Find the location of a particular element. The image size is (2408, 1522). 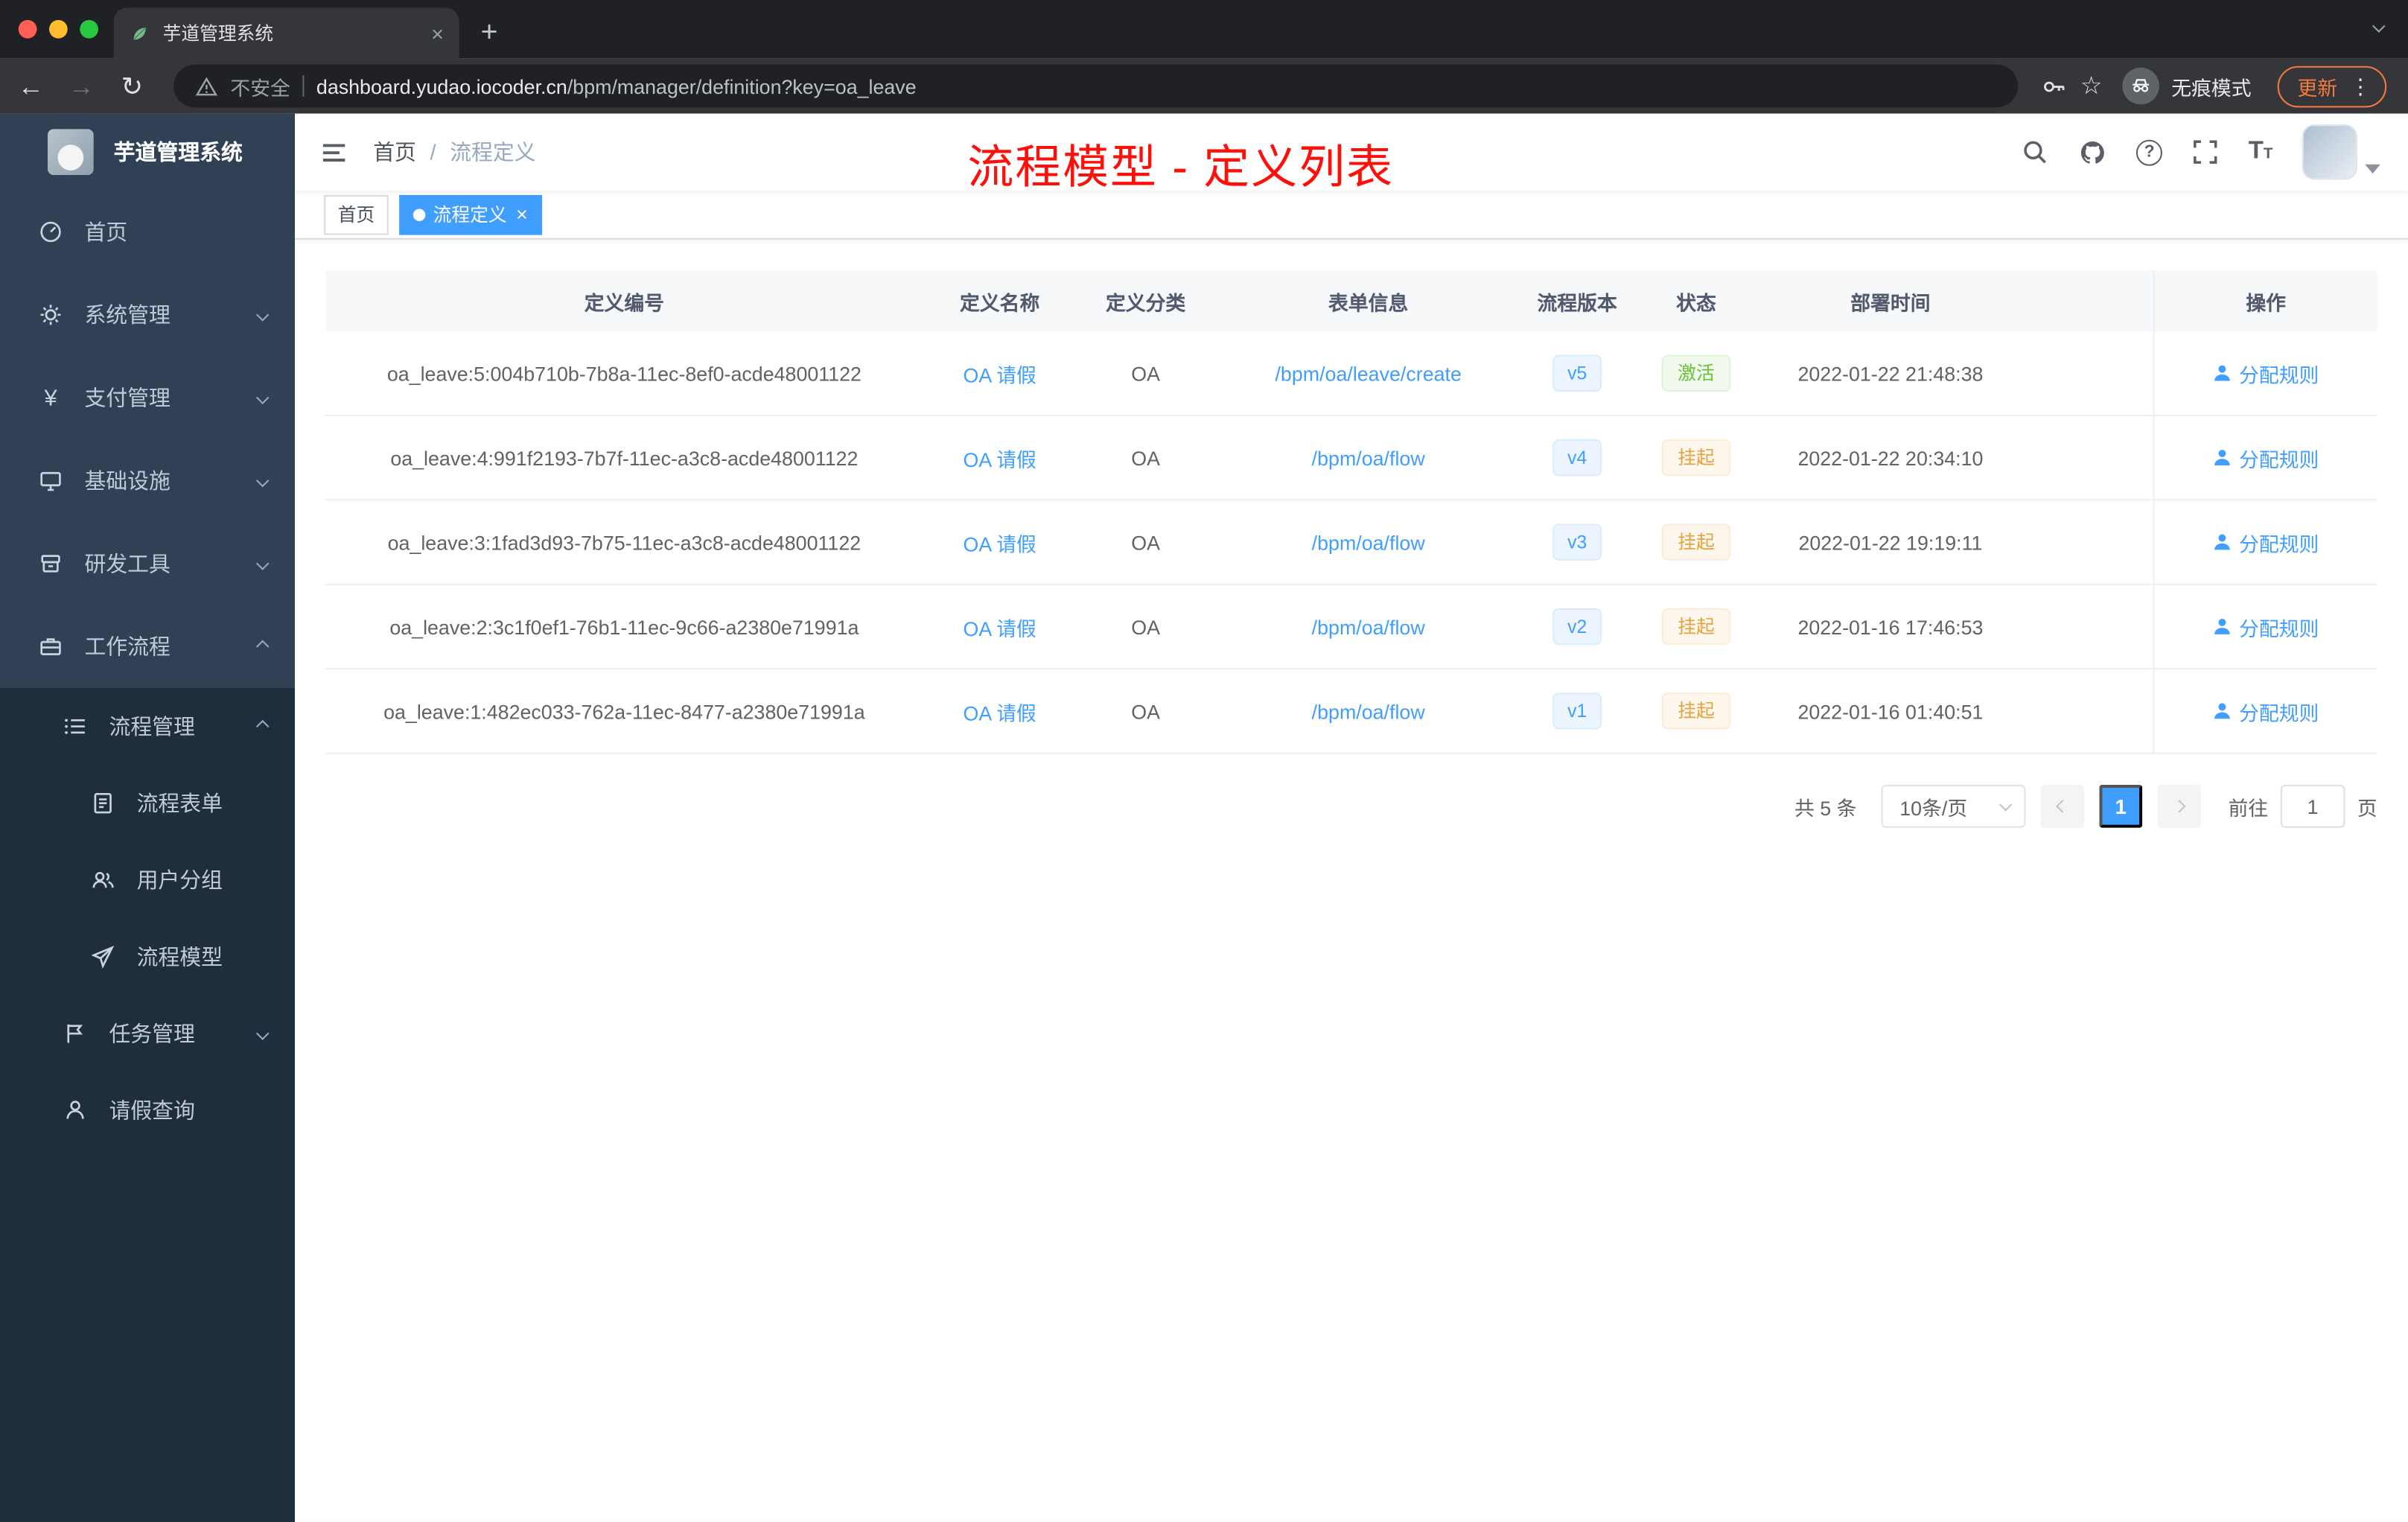

monitor-icon is located at coordinates (51, 480).